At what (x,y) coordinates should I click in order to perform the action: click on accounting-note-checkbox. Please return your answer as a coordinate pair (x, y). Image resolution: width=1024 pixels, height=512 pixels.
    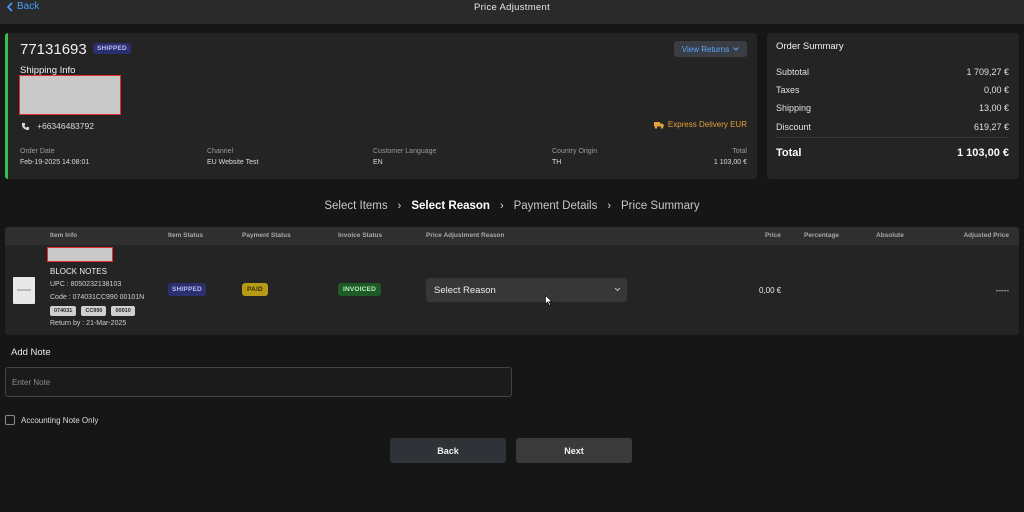
    Looking at the image, I should click on (10, 420).